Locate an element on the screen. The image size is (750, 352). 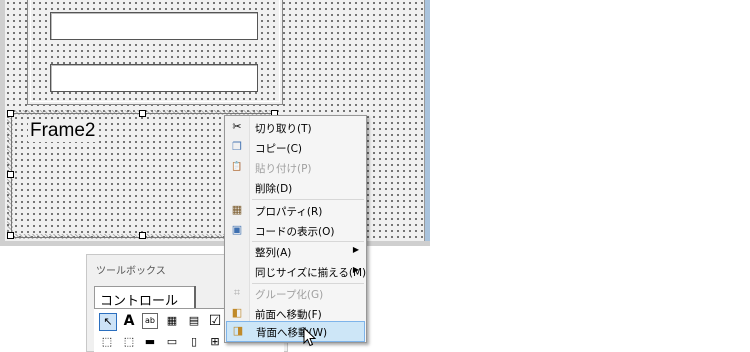
menu-item-paste: 📋 貼り付け(P) is located at coordinates (295, 167).